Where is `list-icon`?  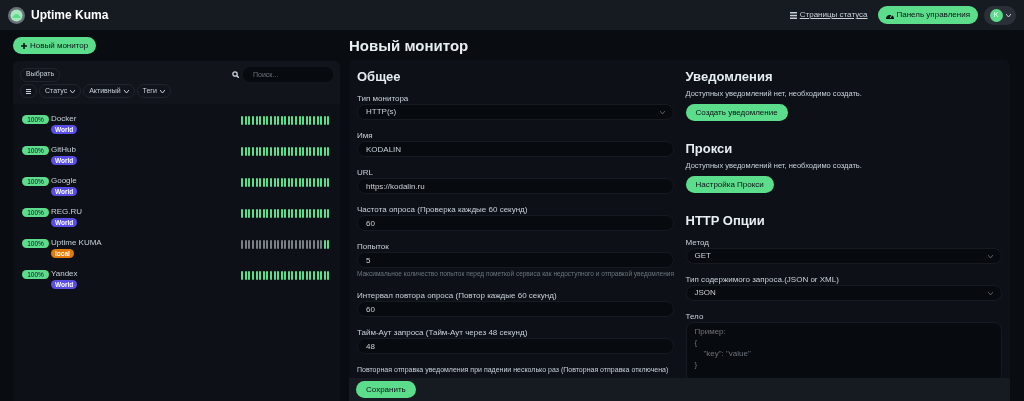 list-icon is located at coordinates (793, 15).